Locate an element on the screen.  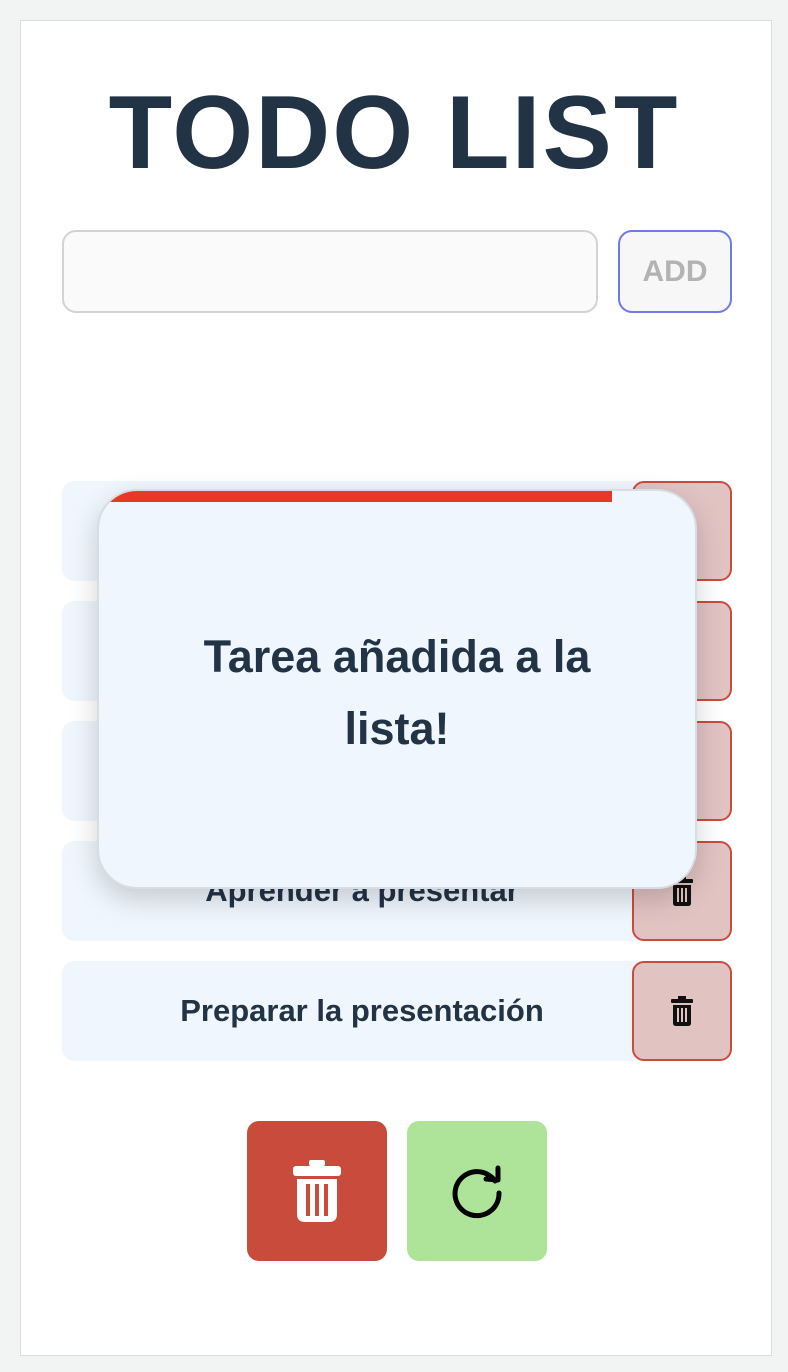
task-input is located at coordinates (330, 271).